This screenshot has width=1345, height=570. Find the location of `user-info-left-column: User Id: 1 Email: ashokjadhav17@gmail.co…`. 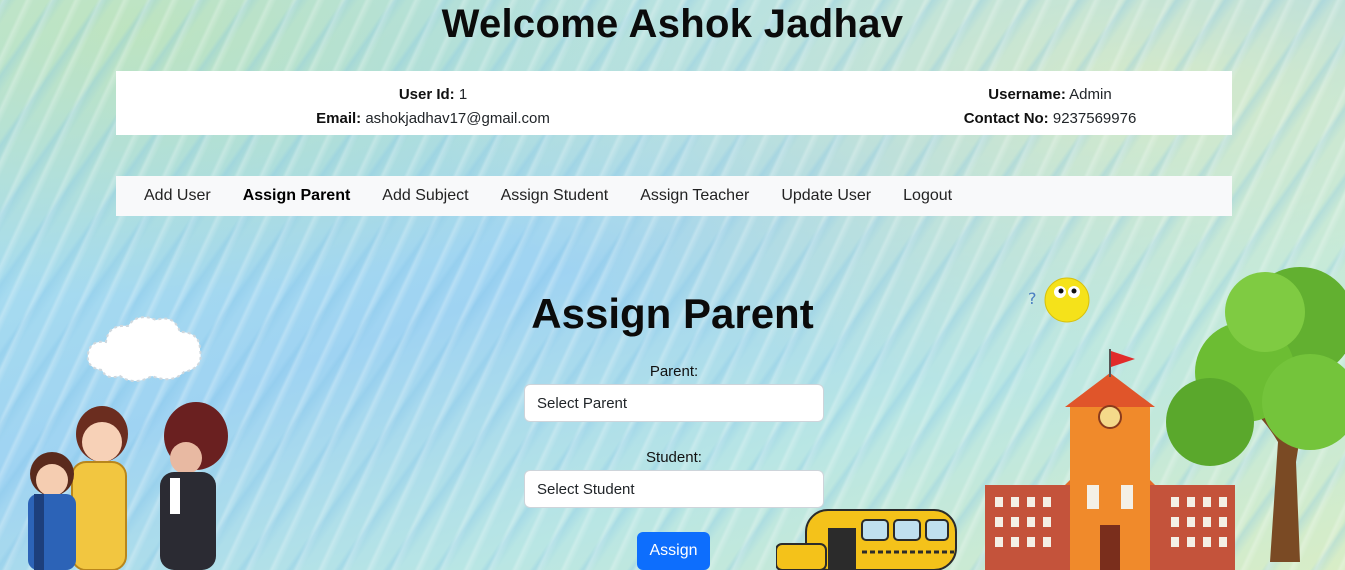

user-info-left-column: User Id: 1 Email: ashokjadhav17@gmail.co… is located at coordinates (433, 107).